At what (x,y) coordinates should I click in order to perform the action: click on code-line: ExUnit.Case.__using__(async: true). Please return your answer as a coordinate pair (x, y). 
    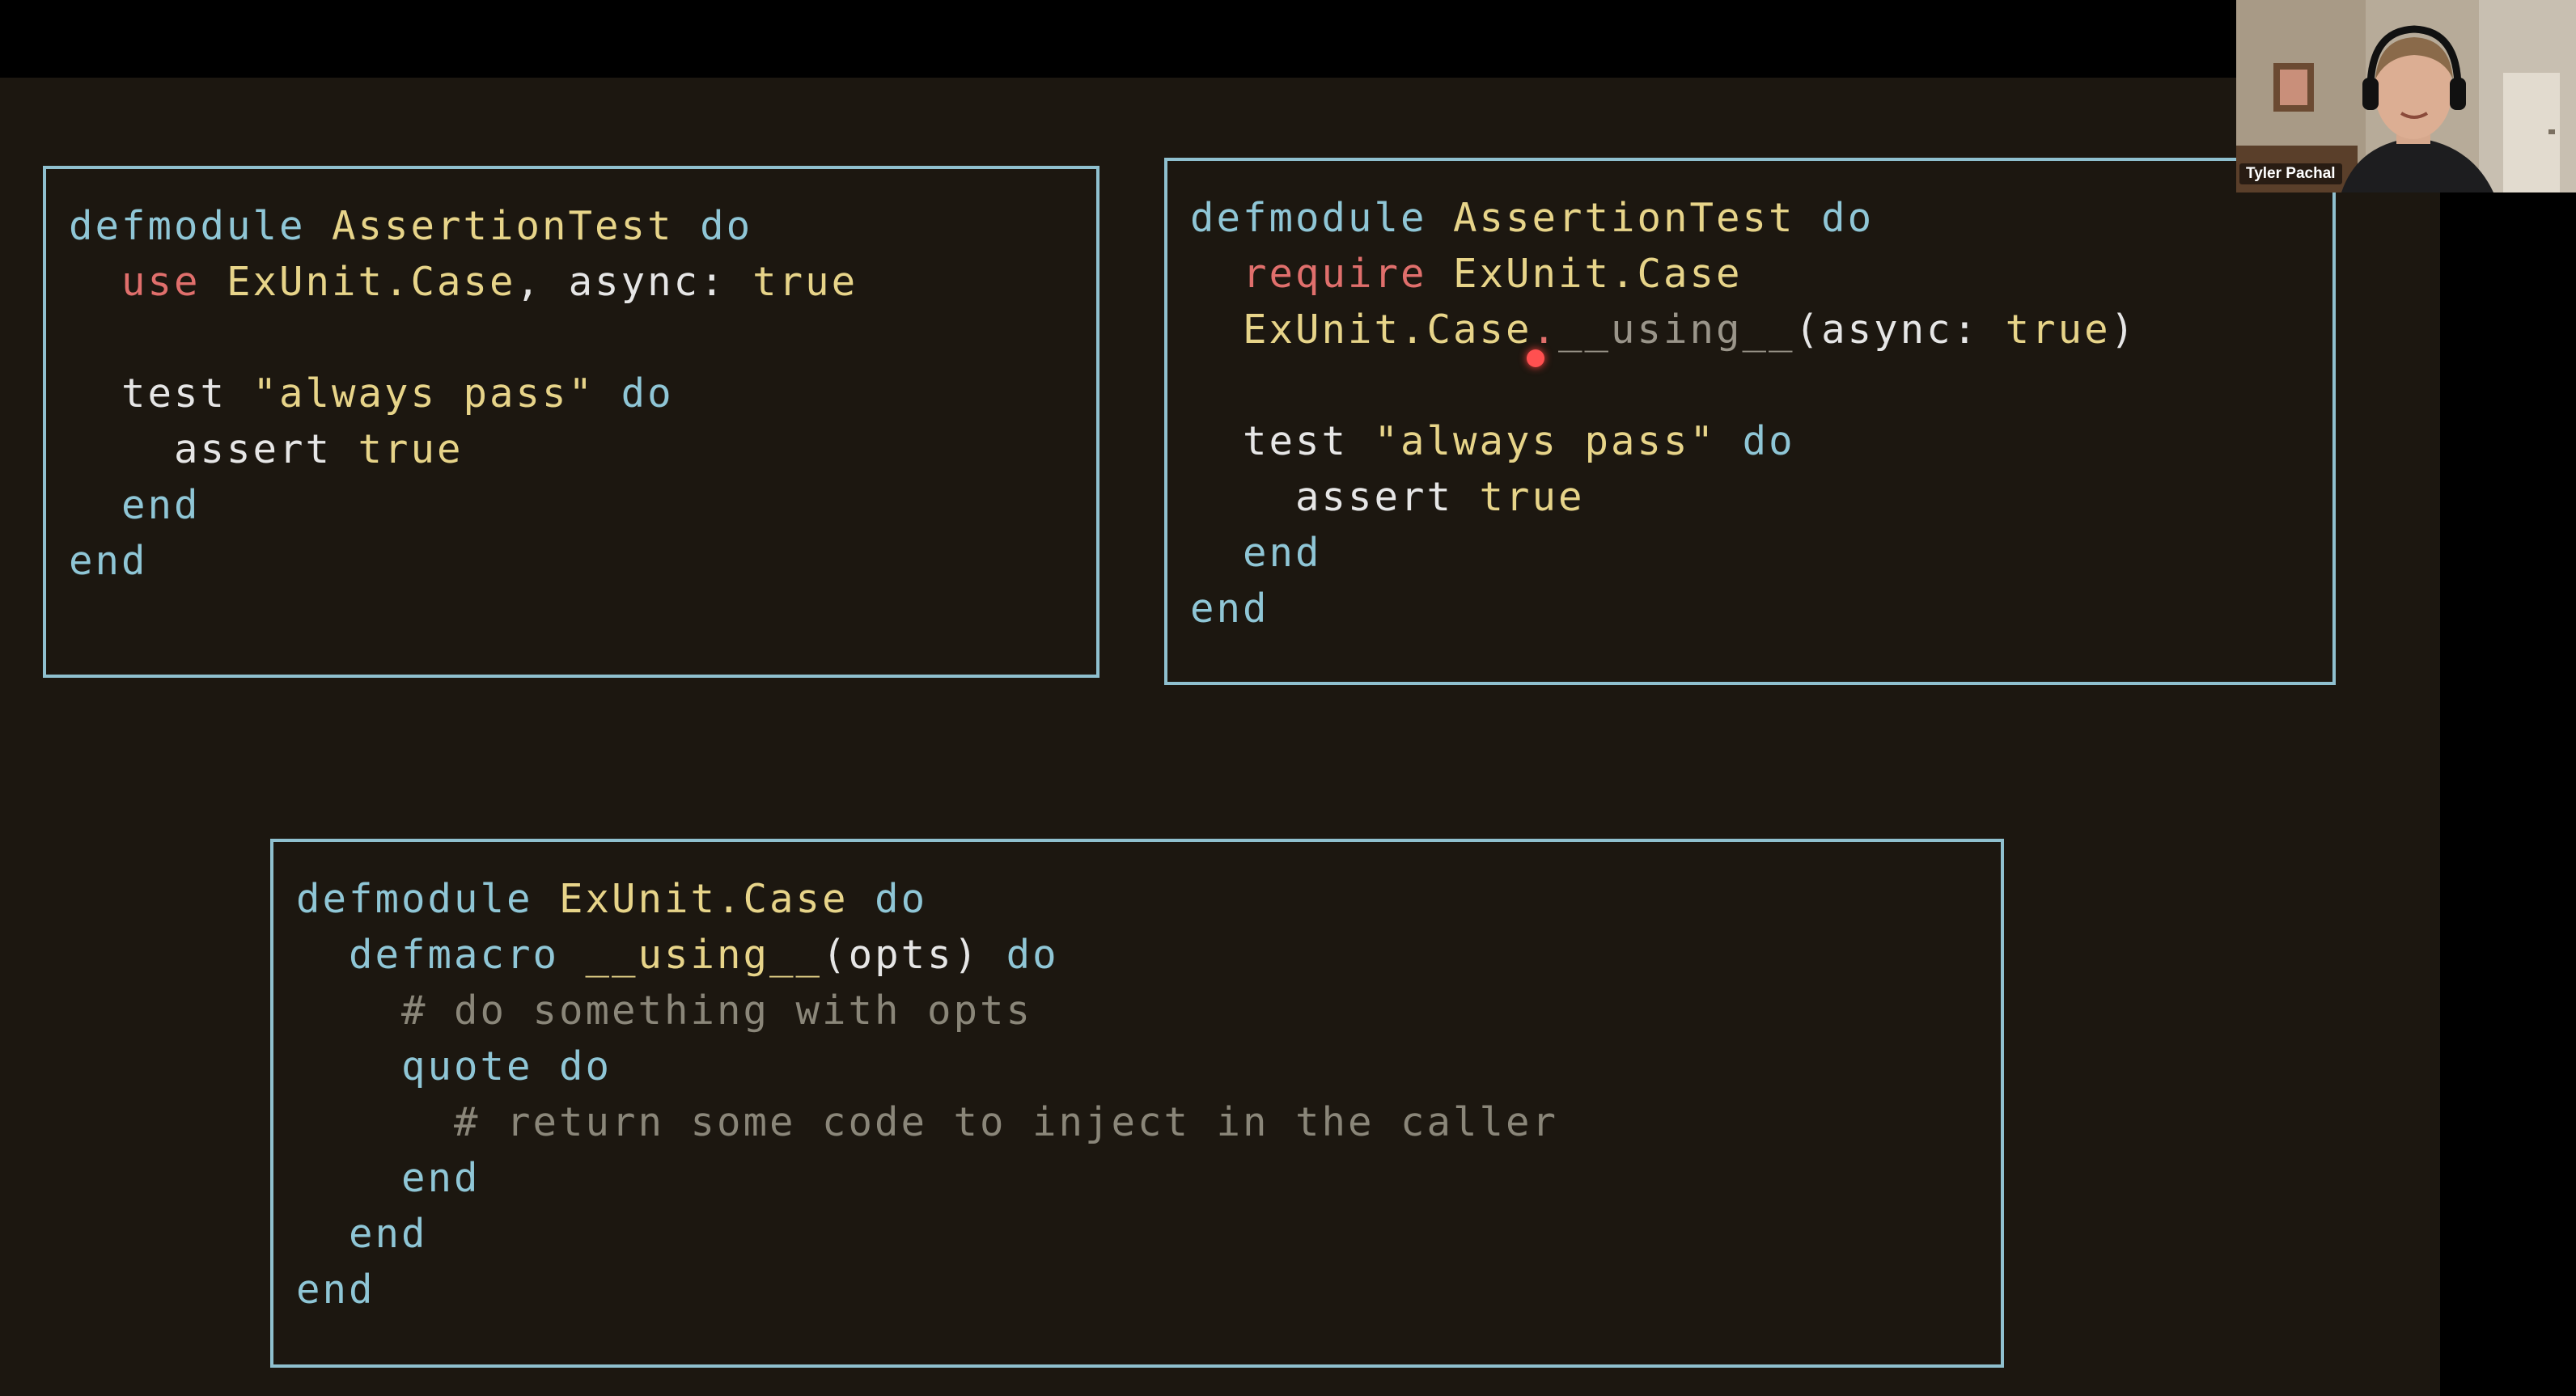
    Looking at the image, I should click on (1750, 329).